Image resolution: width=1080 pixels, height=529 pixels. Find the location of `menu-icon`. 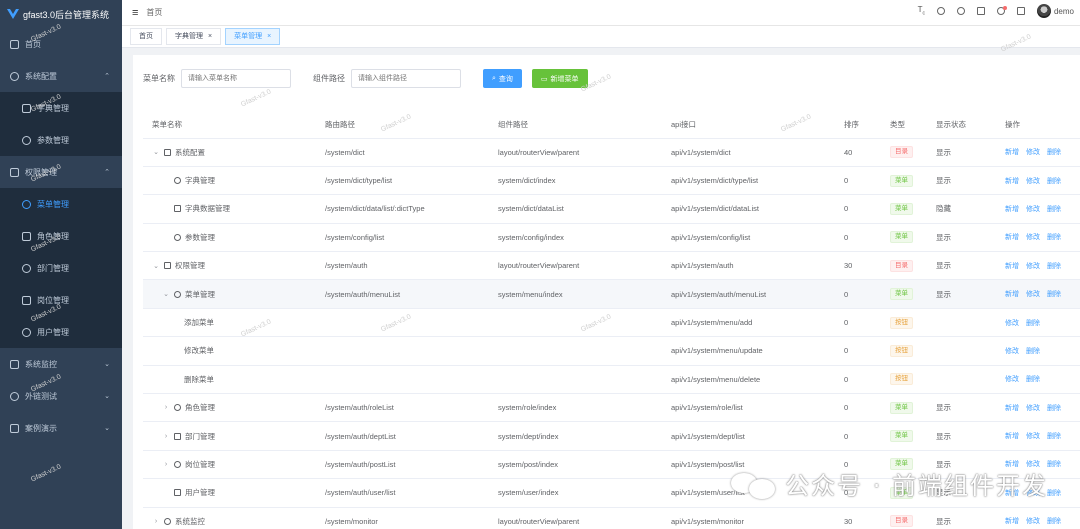

menu-icon is located at coordinates (177, 294).